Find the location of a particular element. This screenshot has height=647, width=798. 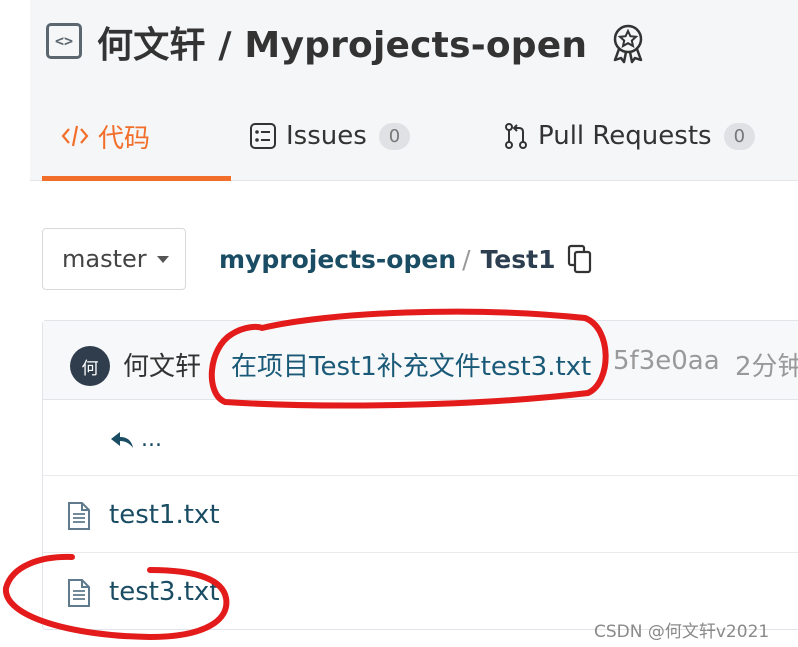

tab-code-label: 代码 is located at coordinates (124, 138).